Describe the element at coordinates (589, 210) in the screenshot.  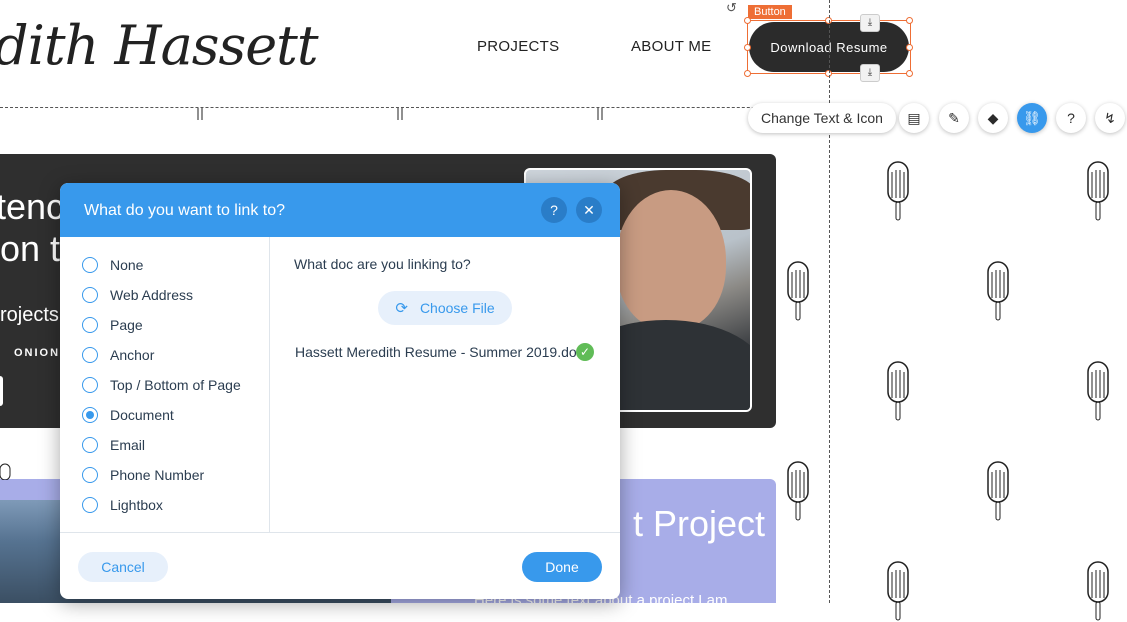
I see `close-icon: ✕` at that location.